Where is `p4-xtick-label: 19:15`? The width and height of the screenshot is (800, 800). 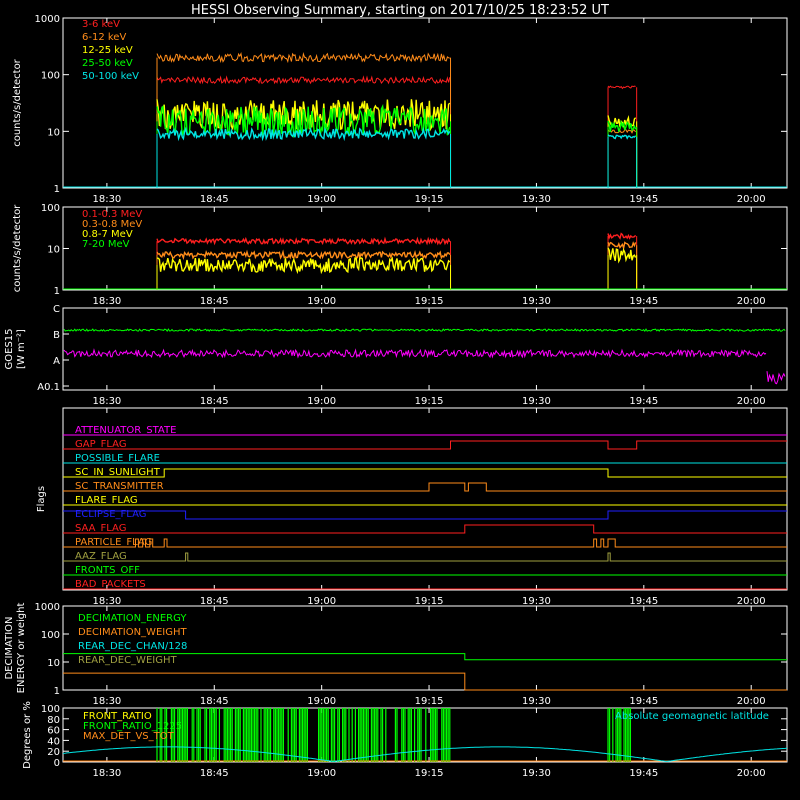 p4-xtick-label: 19:15 is located at coordinates (429, 601).